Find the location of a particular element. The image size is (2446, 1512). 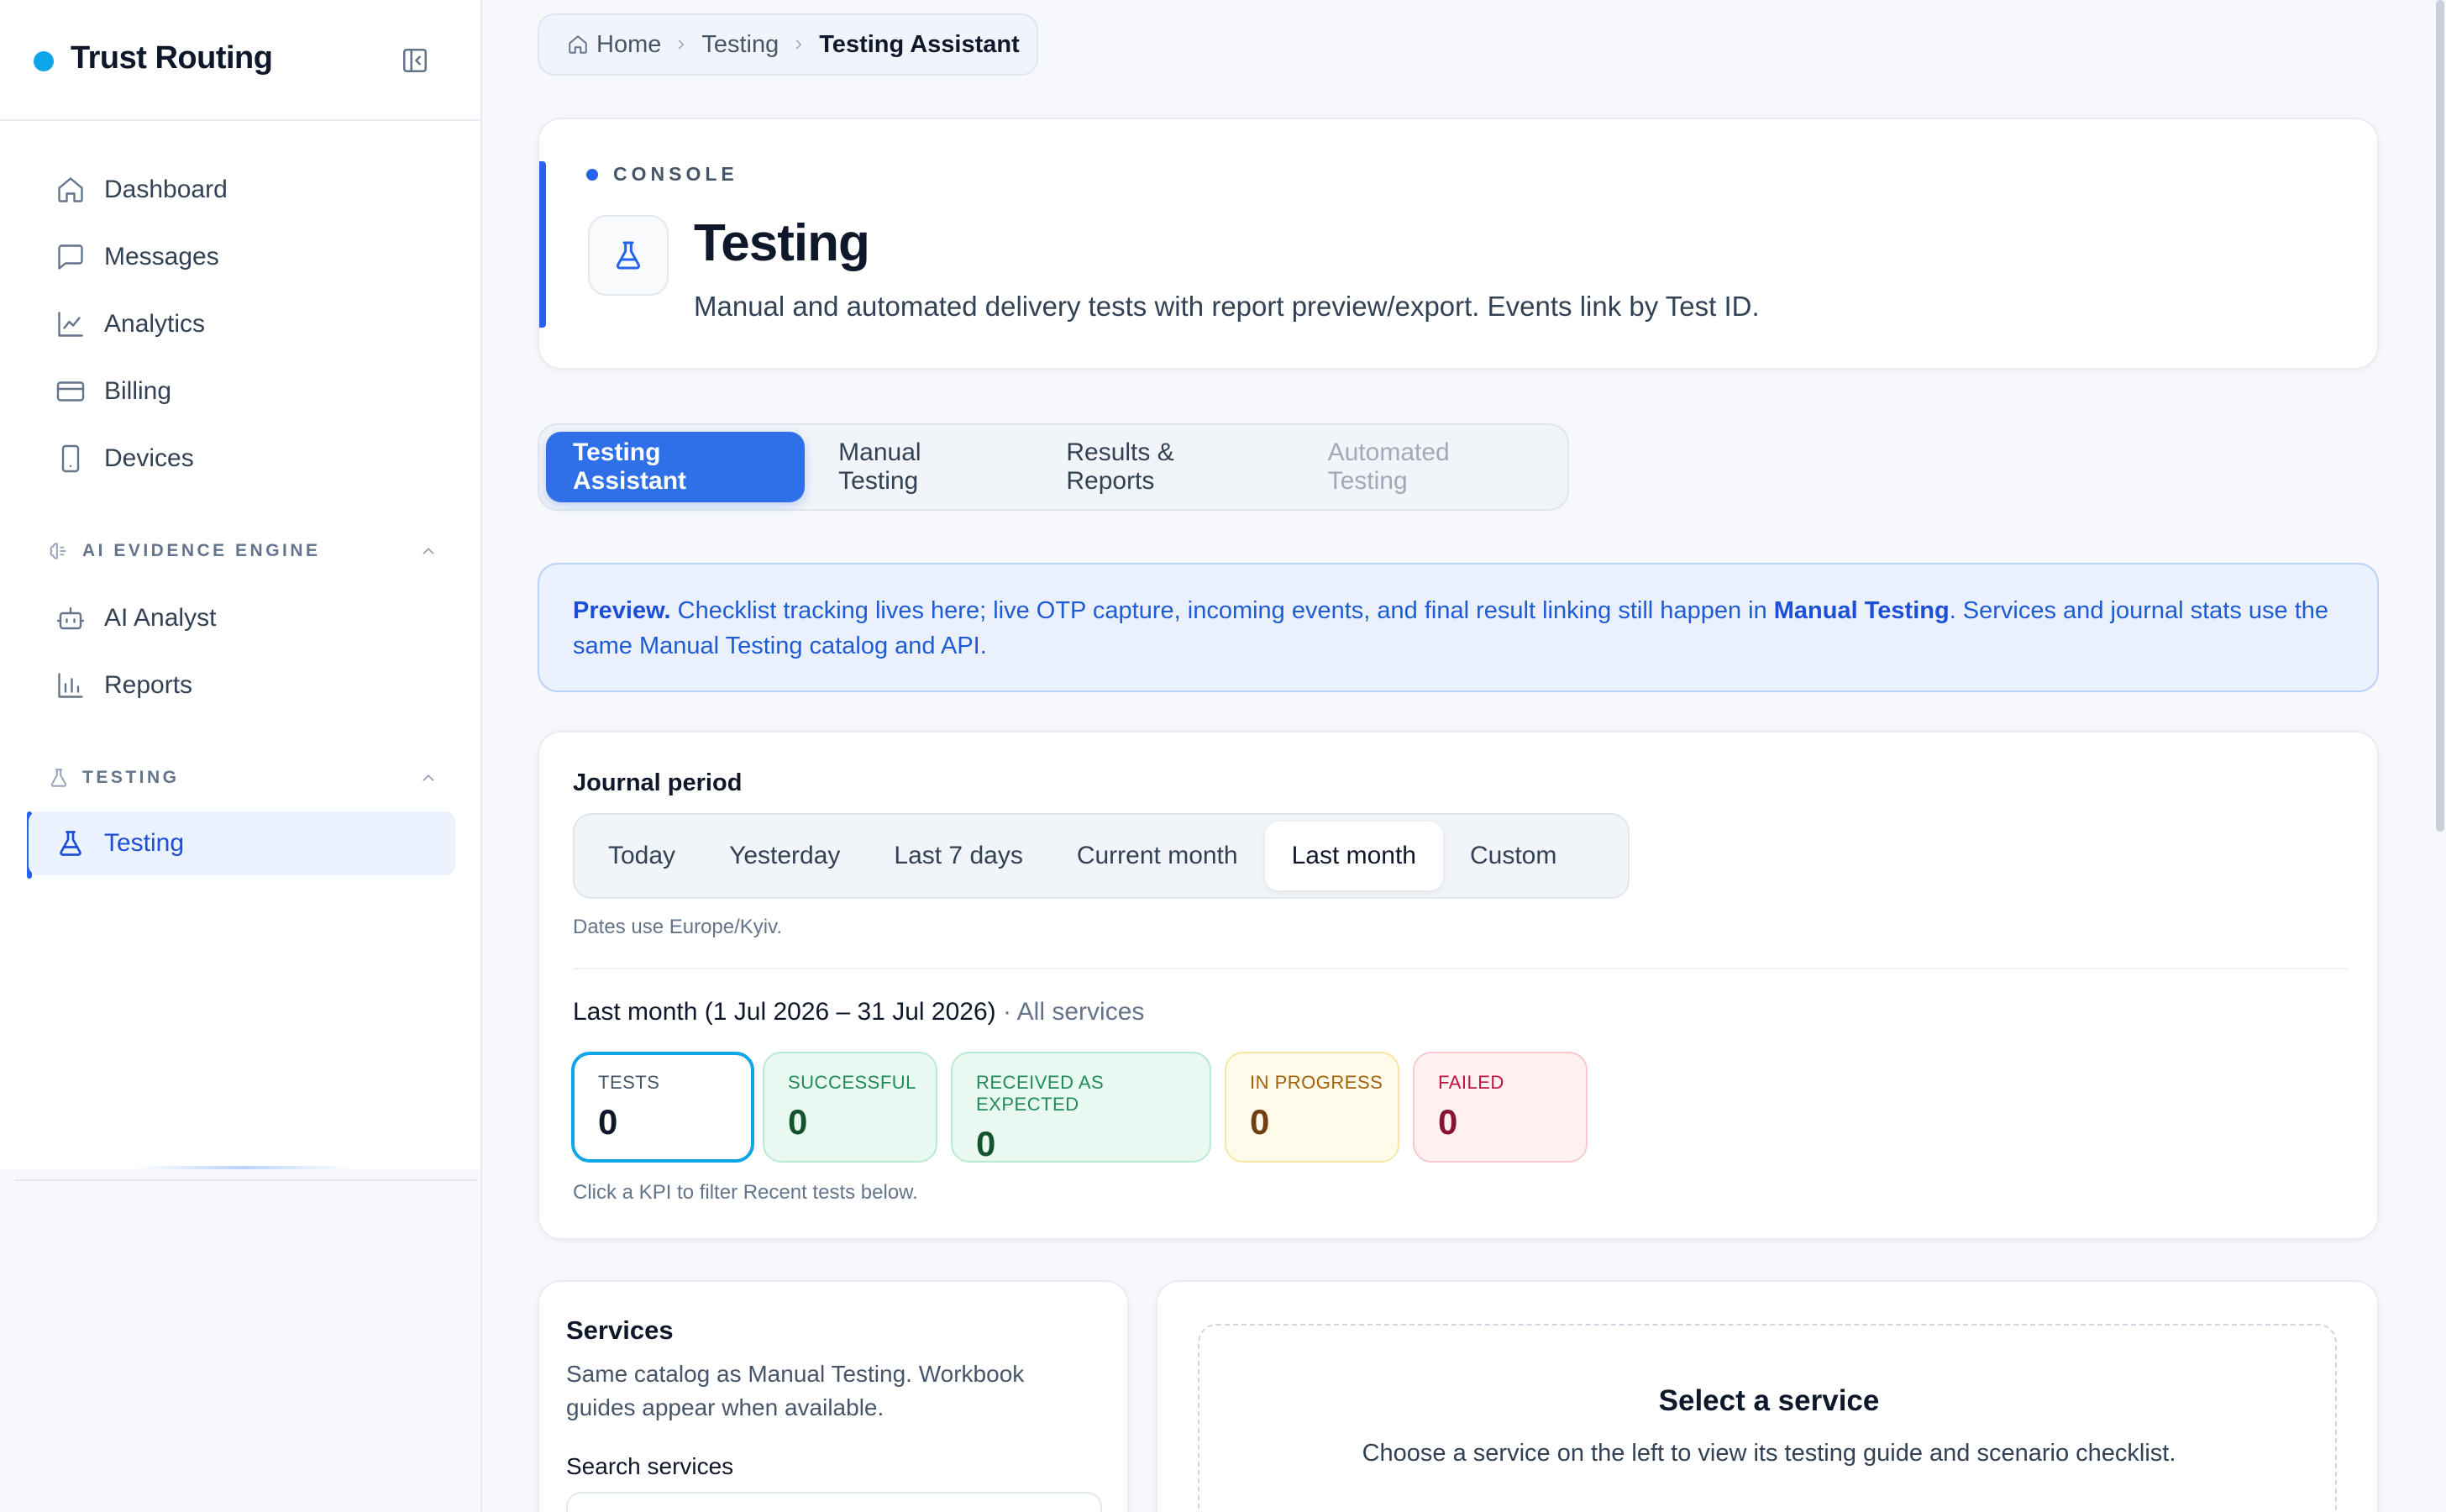

scrollbar-thumb is located at coordinates (2440, 416).